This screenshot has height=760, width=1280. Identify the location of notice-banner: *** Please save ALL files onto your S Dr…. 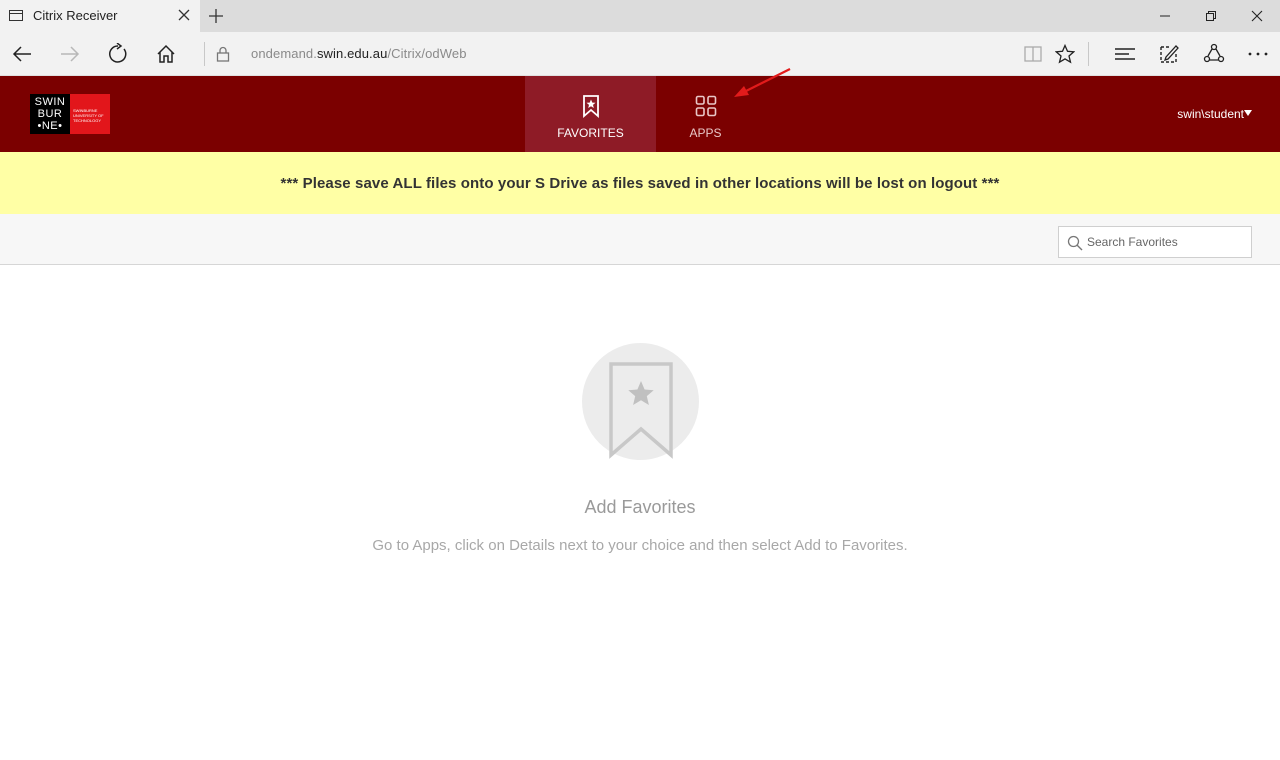
(640, 183).